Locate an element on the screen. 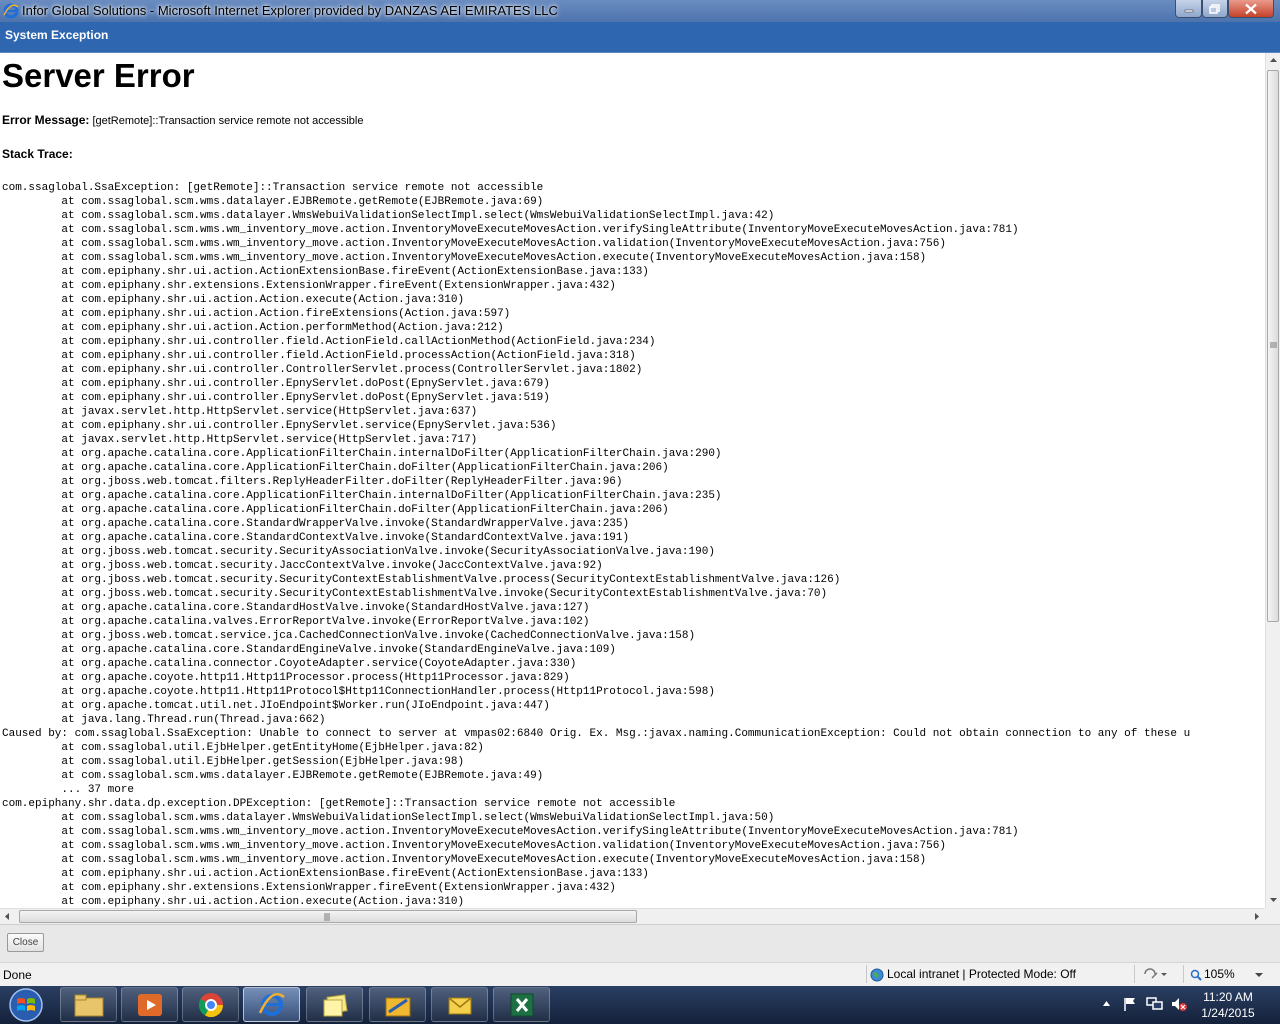  outlook-icon is located at coordinates (459, 1005).